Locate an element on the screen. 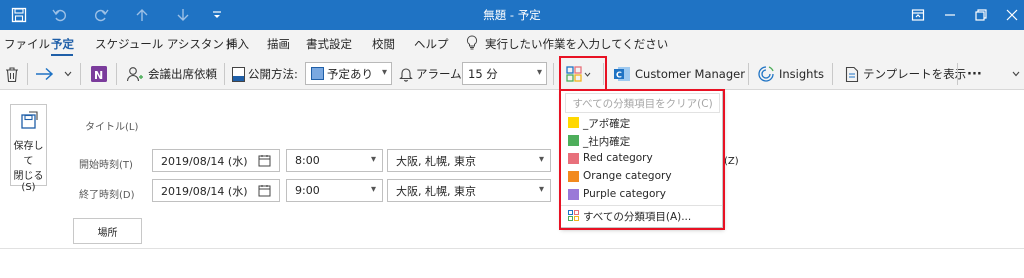  delete-icon is located at coordinates (12, 74).